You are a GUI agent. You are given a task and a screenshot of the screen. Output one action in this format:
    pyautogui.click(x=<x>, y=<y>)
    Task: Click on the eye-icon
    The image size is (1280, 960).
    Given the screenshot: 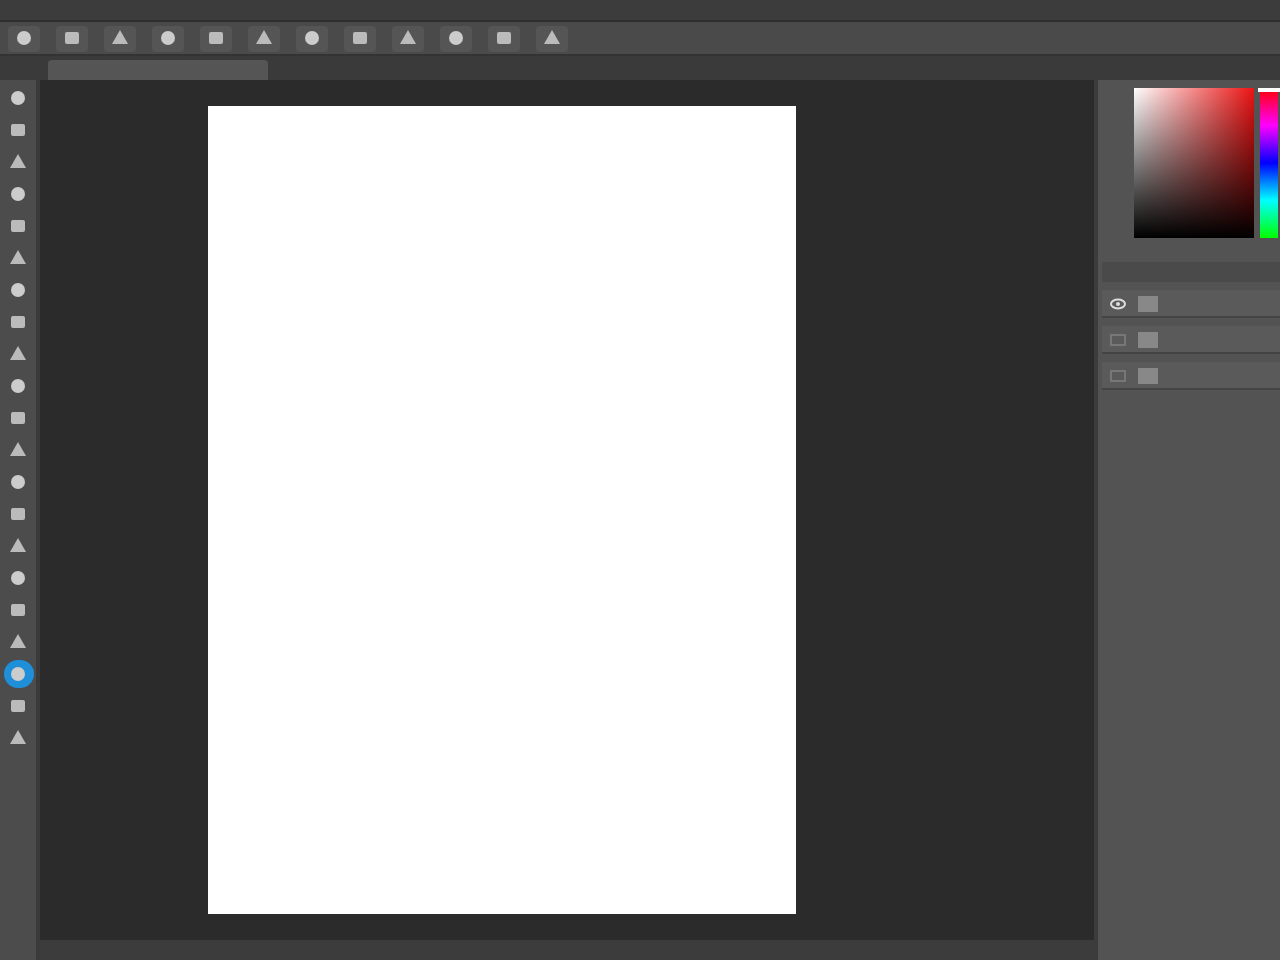 What is the action you would take?
    pyautogui.click(x=1118, y=303)
    